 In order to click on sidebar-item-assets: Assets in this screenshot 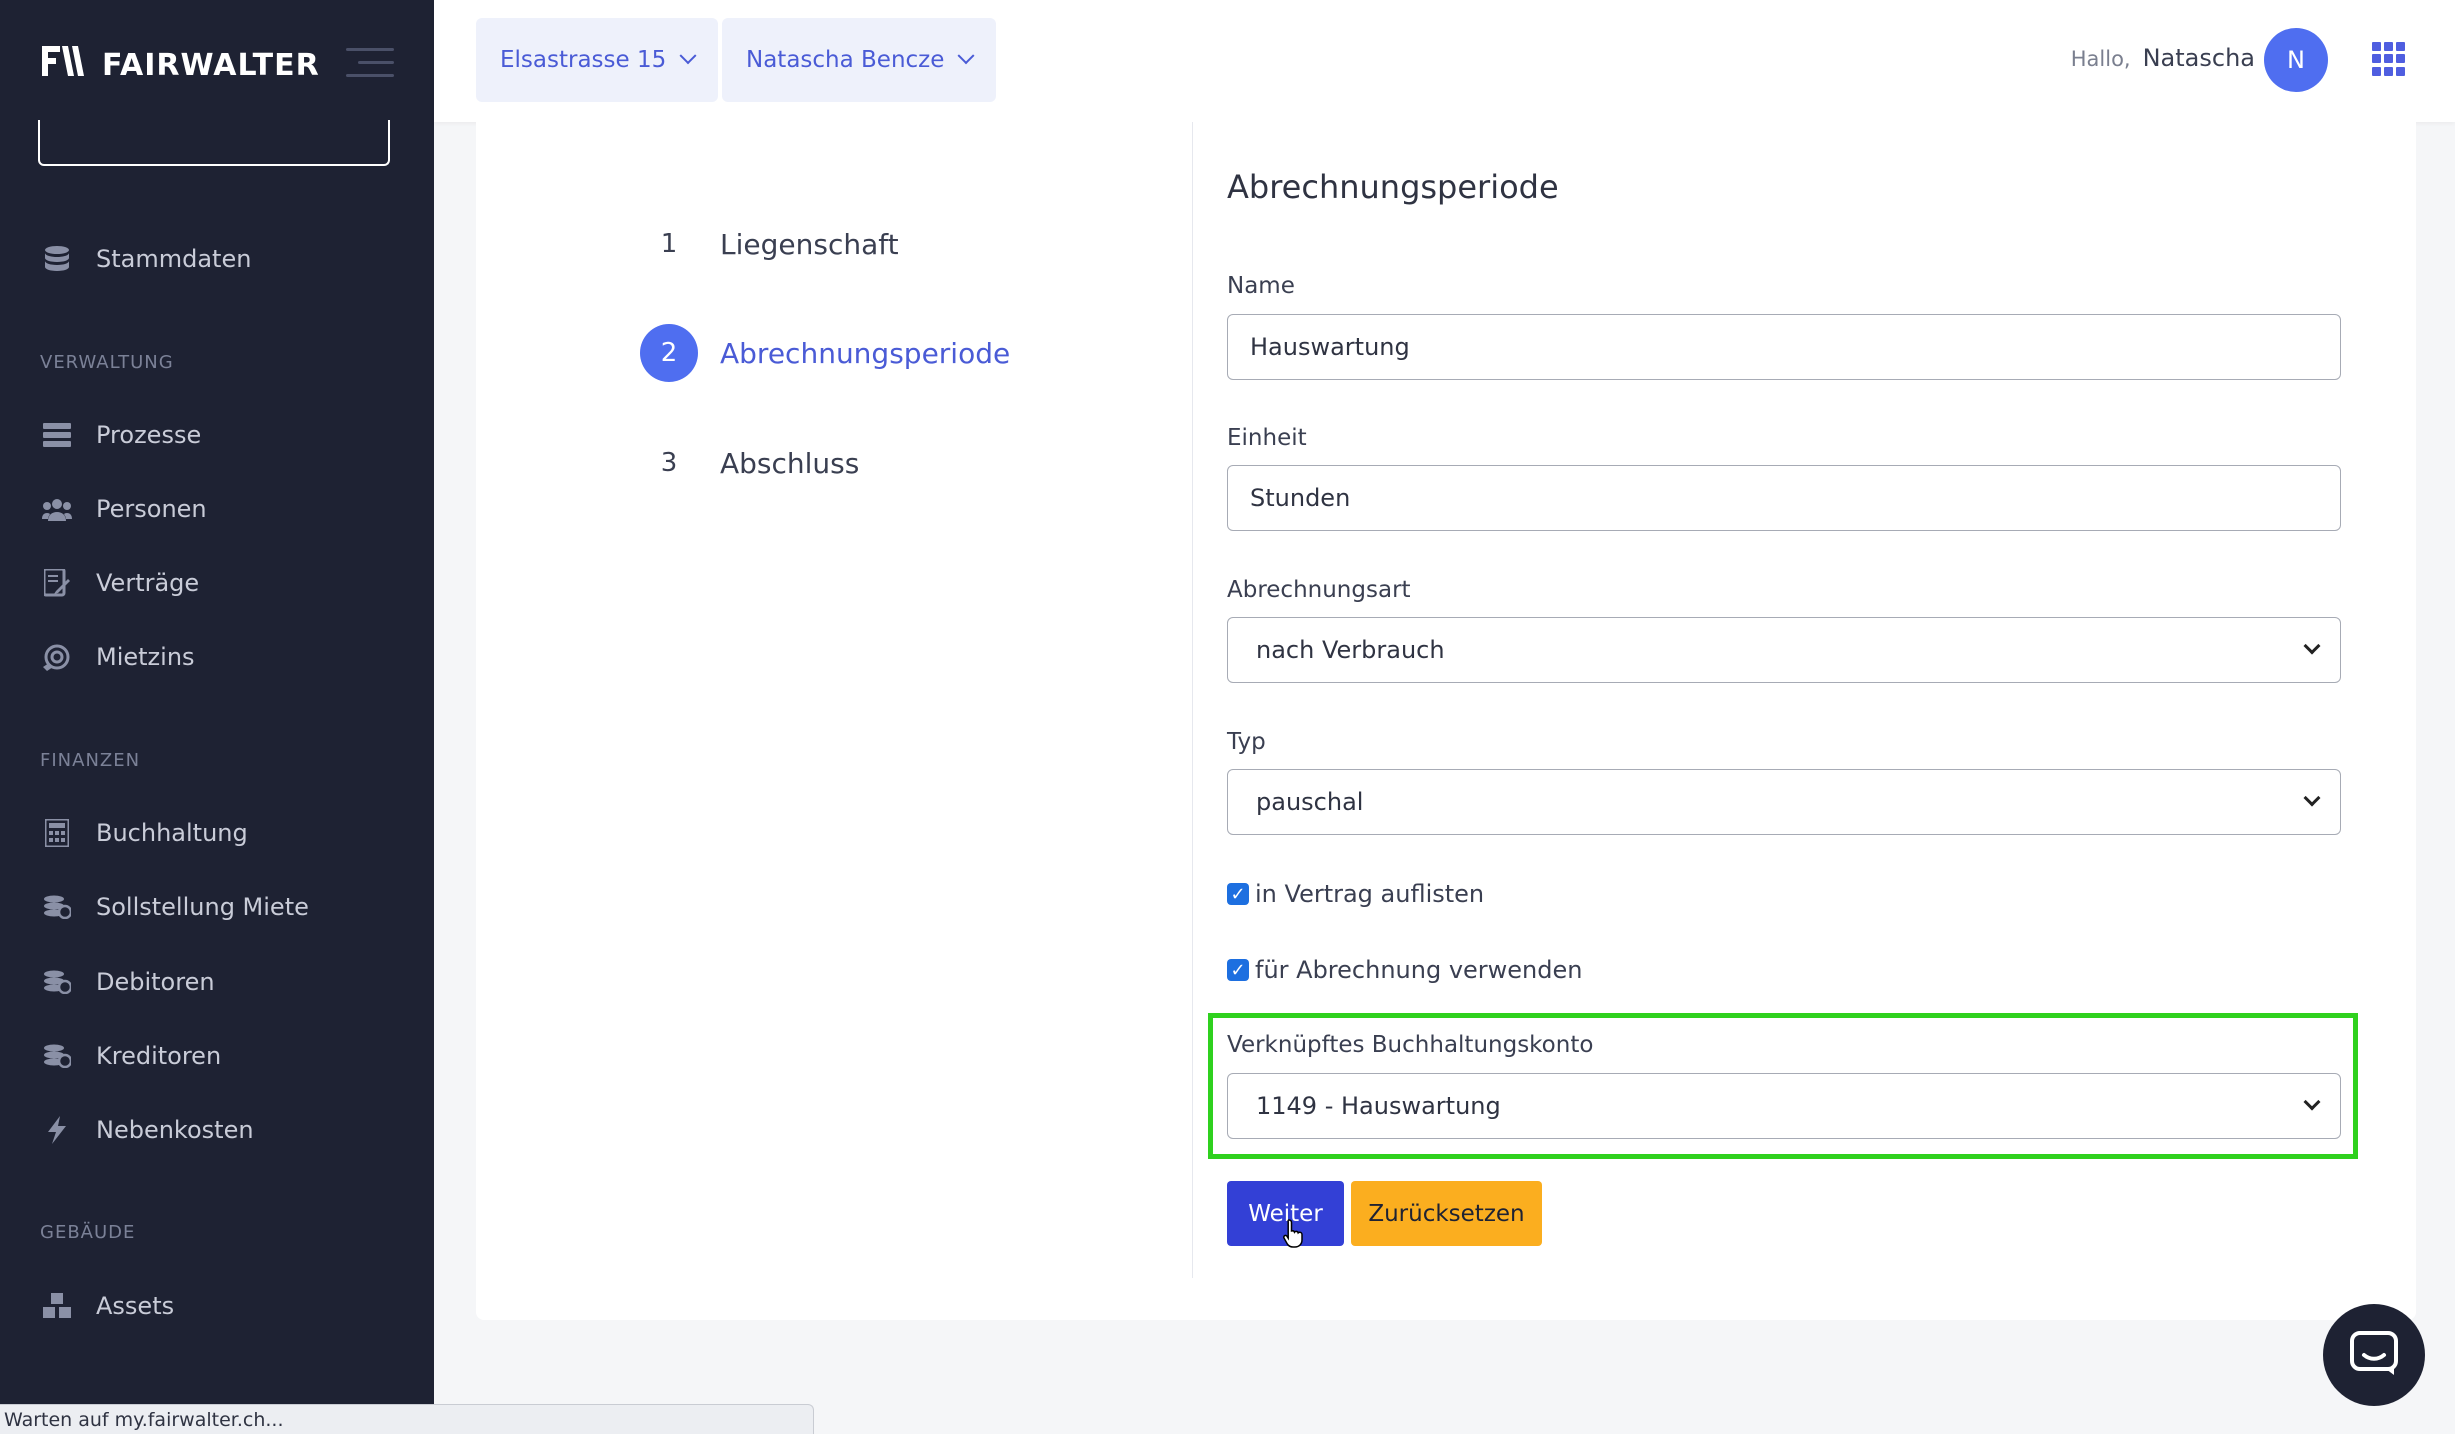, I will do `click(108, 1306)`.